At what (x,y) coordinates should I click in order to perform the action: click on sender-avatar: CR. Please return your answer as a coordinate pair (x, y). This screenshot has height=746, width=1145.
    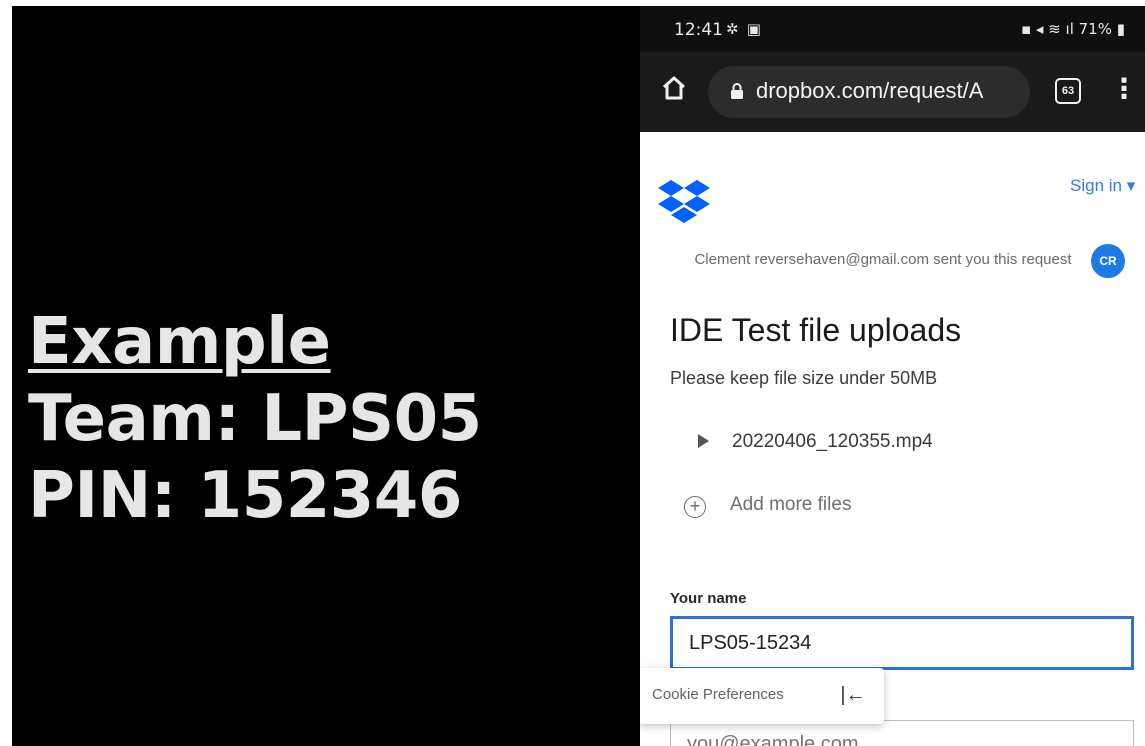
    Looking at the image, I should click on (1108, 261).